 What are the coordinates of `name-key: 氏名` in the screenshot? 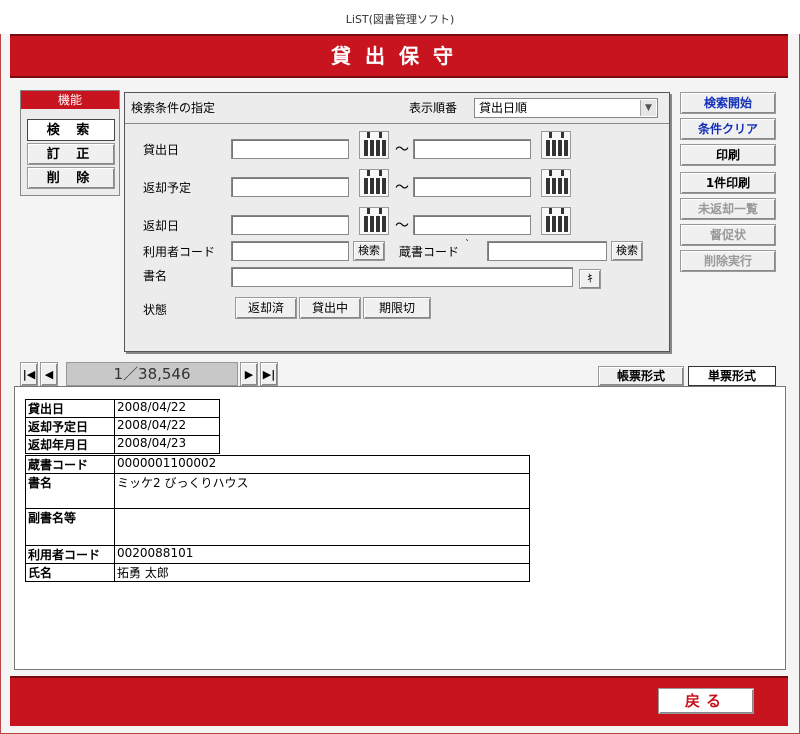 It's located at (70, 572).